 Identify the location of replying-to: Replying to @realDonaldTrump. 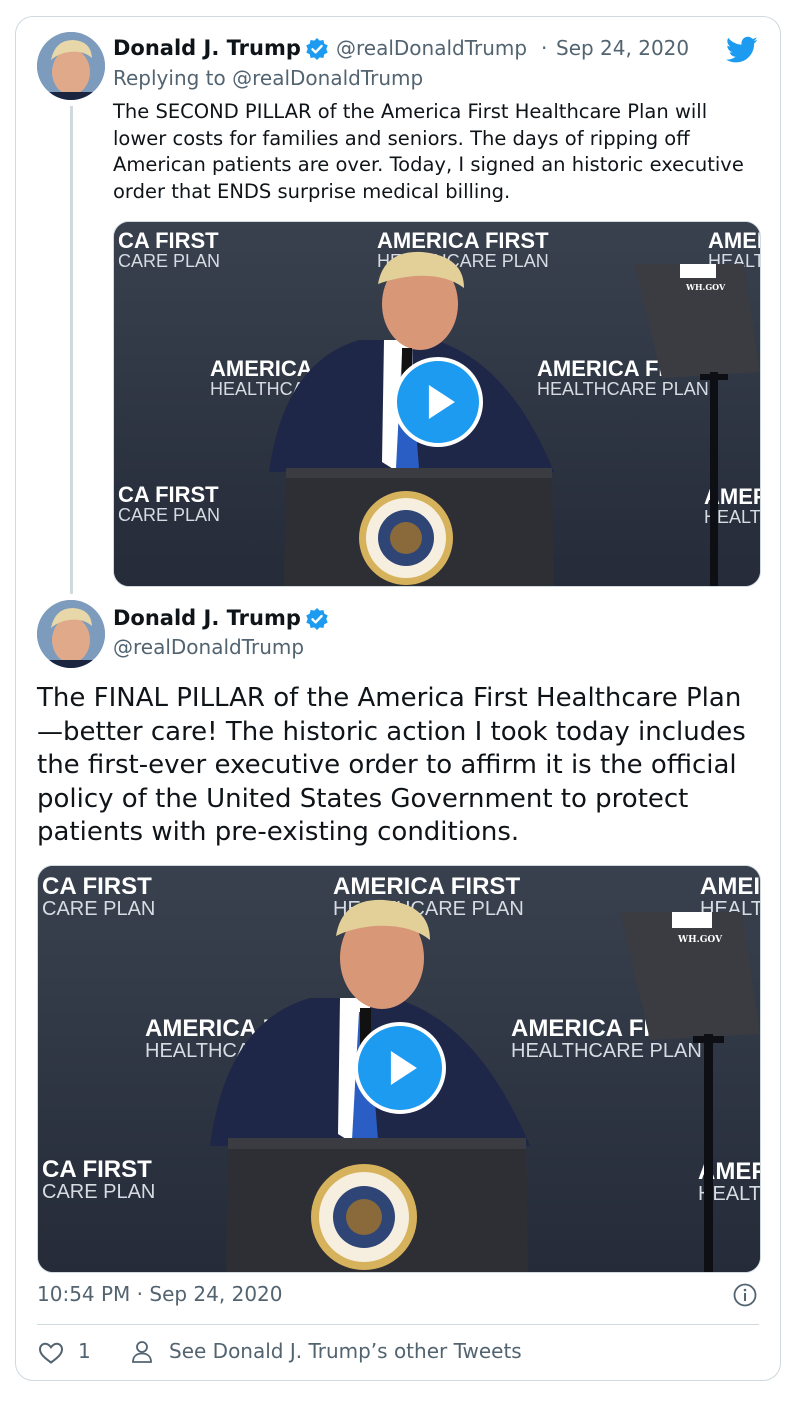
(268, 78).